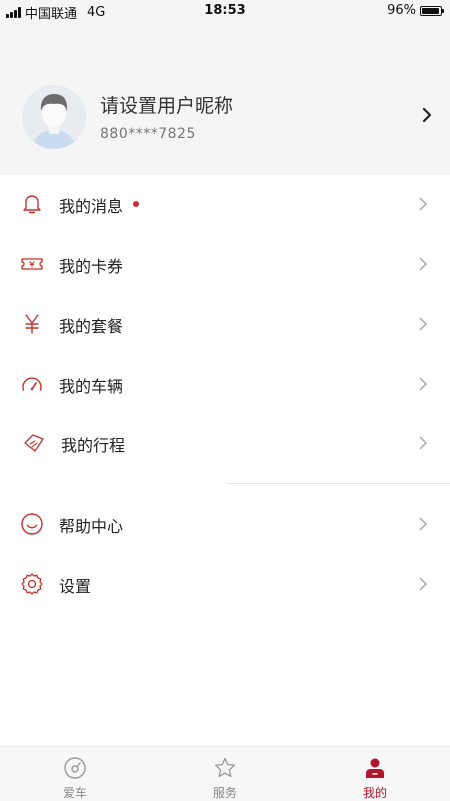 This screenshot has width=450, height=801. What do you see at coordinates (339, 483) in the screenshot?
I see `section-divider` at bounding box center [339, 483].